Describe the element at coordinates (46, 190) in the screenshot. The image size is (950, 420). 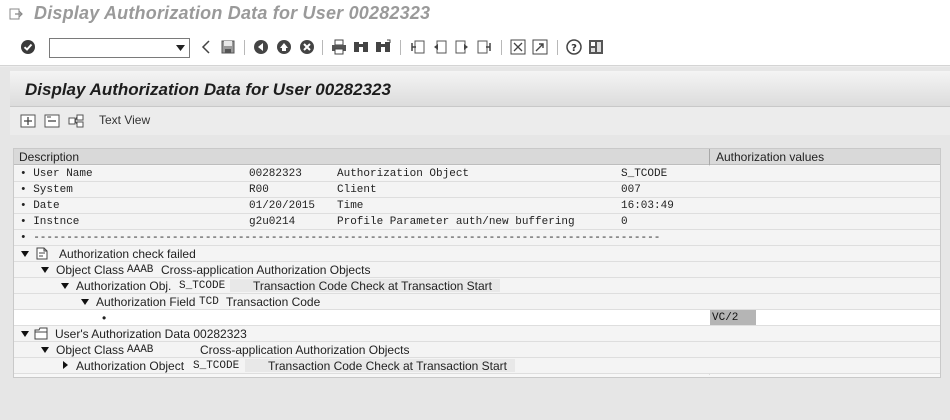
I see `info-label: • System` at that location.